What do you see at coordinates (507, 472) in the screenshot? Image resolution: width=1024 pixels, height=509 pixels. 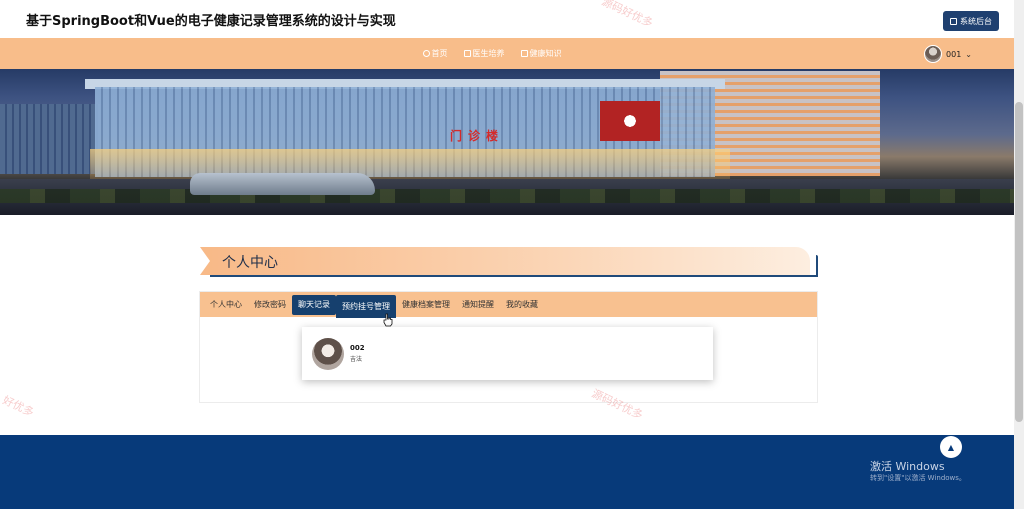 I see `footer` at bounding box center [507, 472].